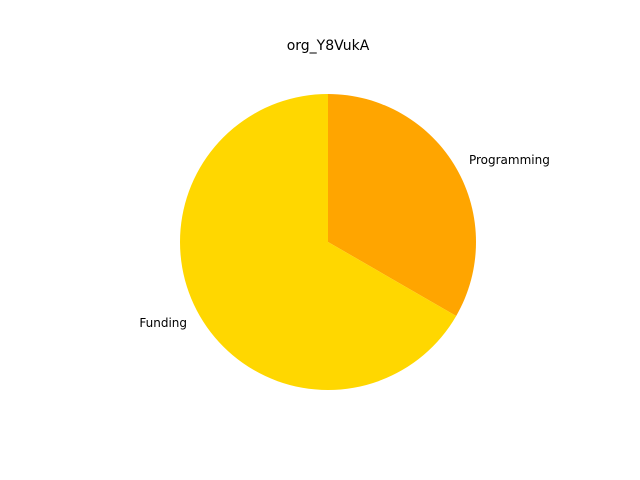 The height and width of the screenshot is (480, 640). Describe the element at coordinates (163, 323) in the screenshot. I see `pie-label-funding: Funding` at that location.